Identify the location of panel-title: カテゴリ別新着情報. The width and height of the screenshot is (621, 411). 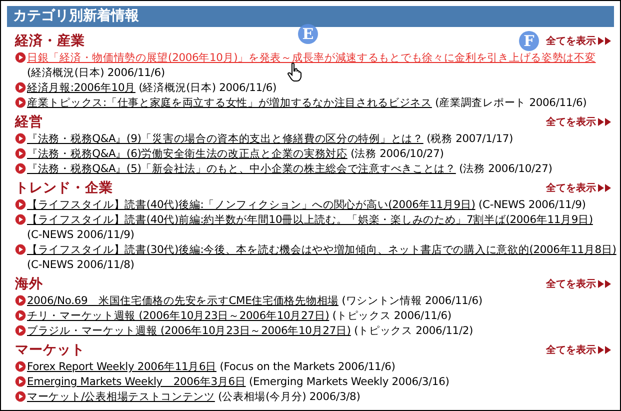
(310, 16).